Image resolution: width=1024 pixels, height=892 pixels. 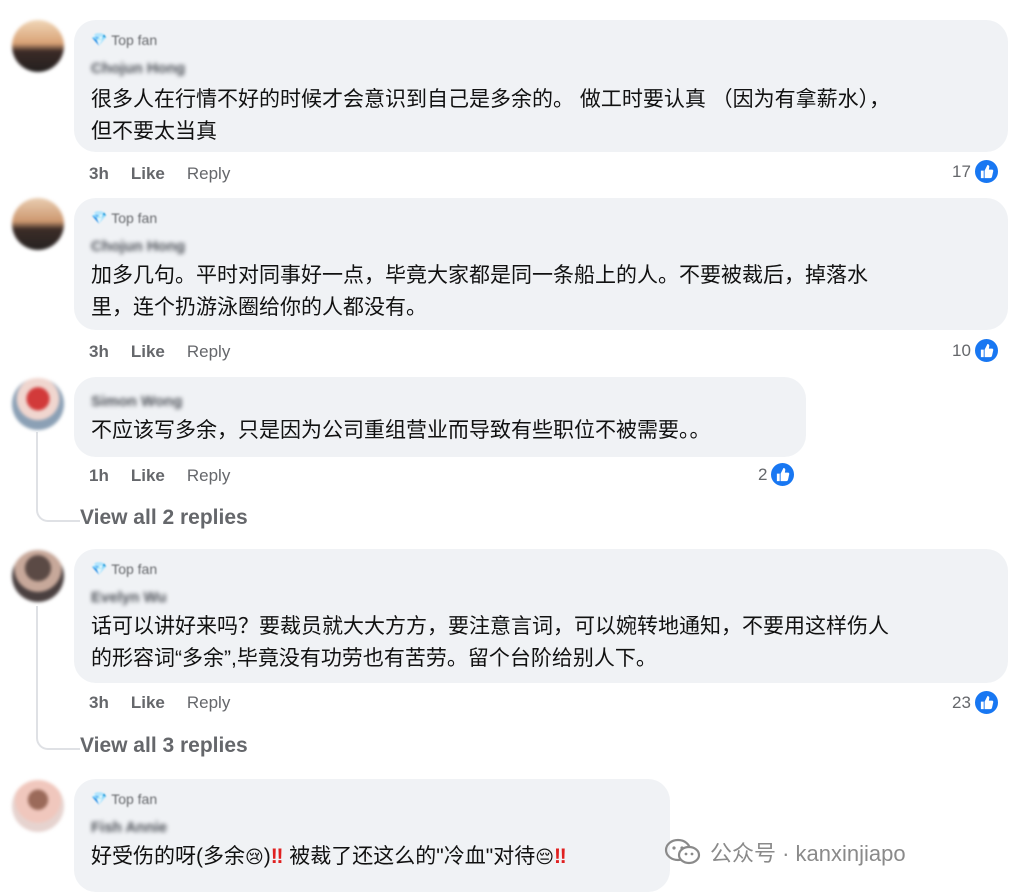 What do you see at coordinates (961, 702) in the screenshot?
I see `reaction-number: 23` at bounding box center [961, 702].